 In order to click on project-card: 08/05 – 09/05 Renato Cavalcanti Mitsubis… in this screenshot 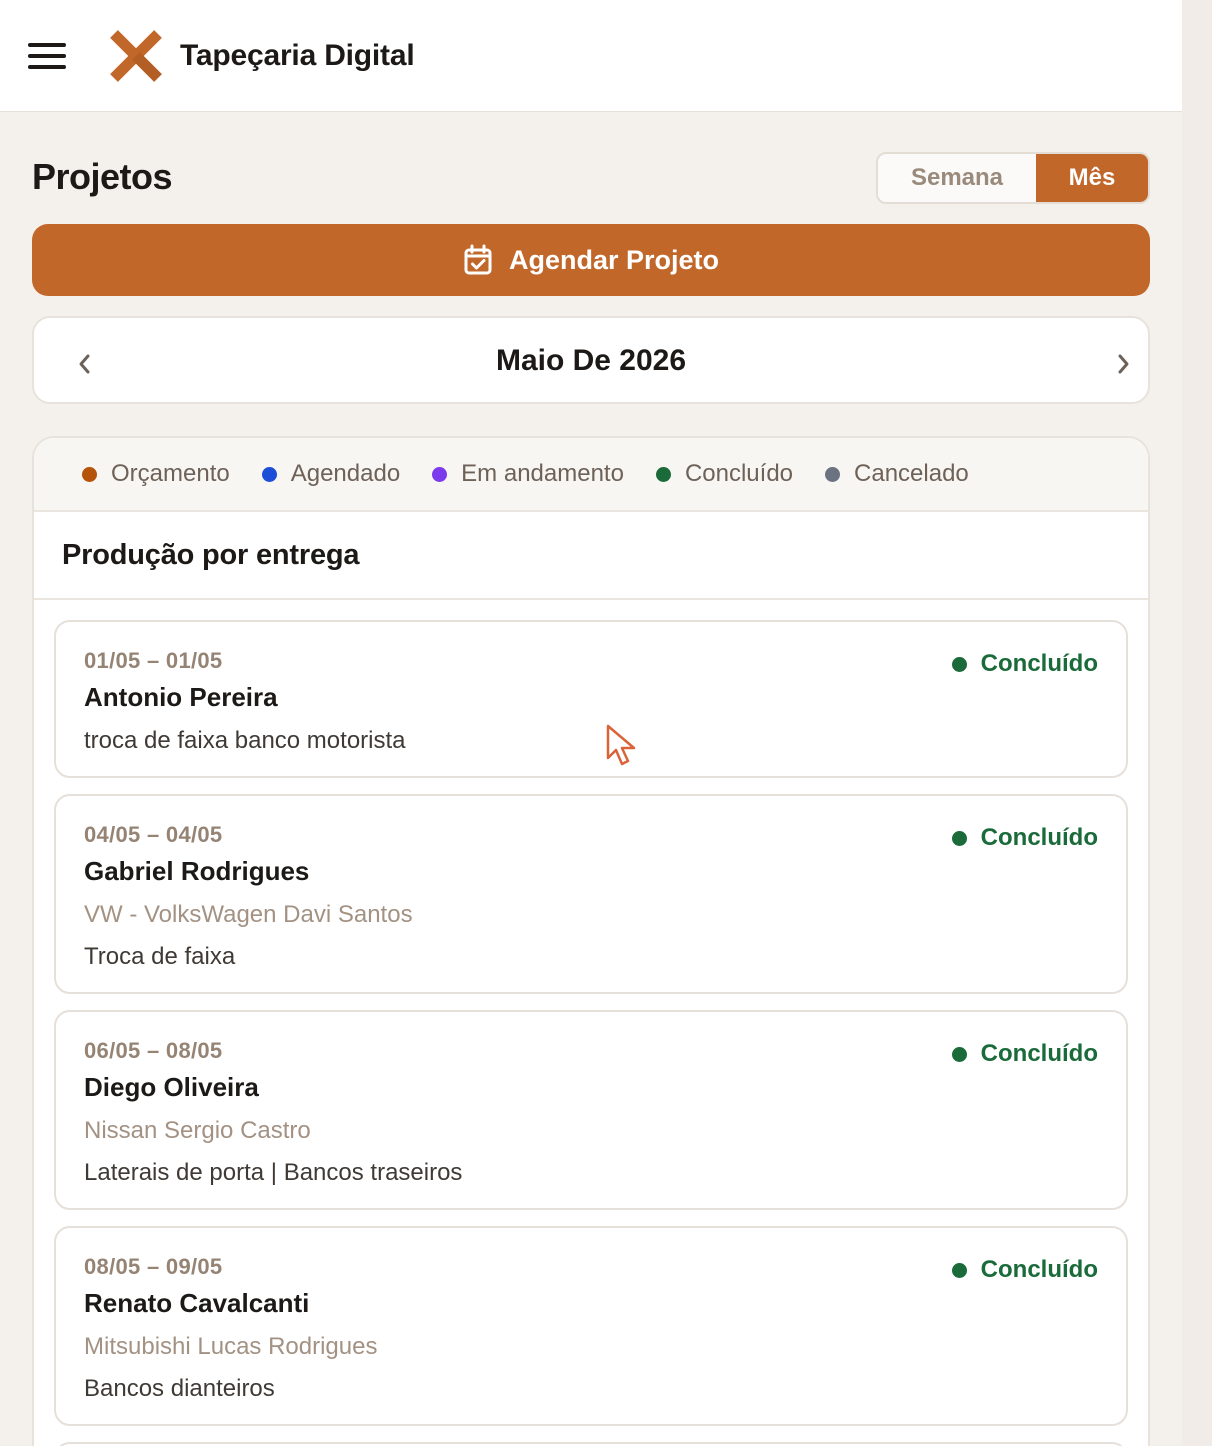, I will do `click(591, 1326)`.